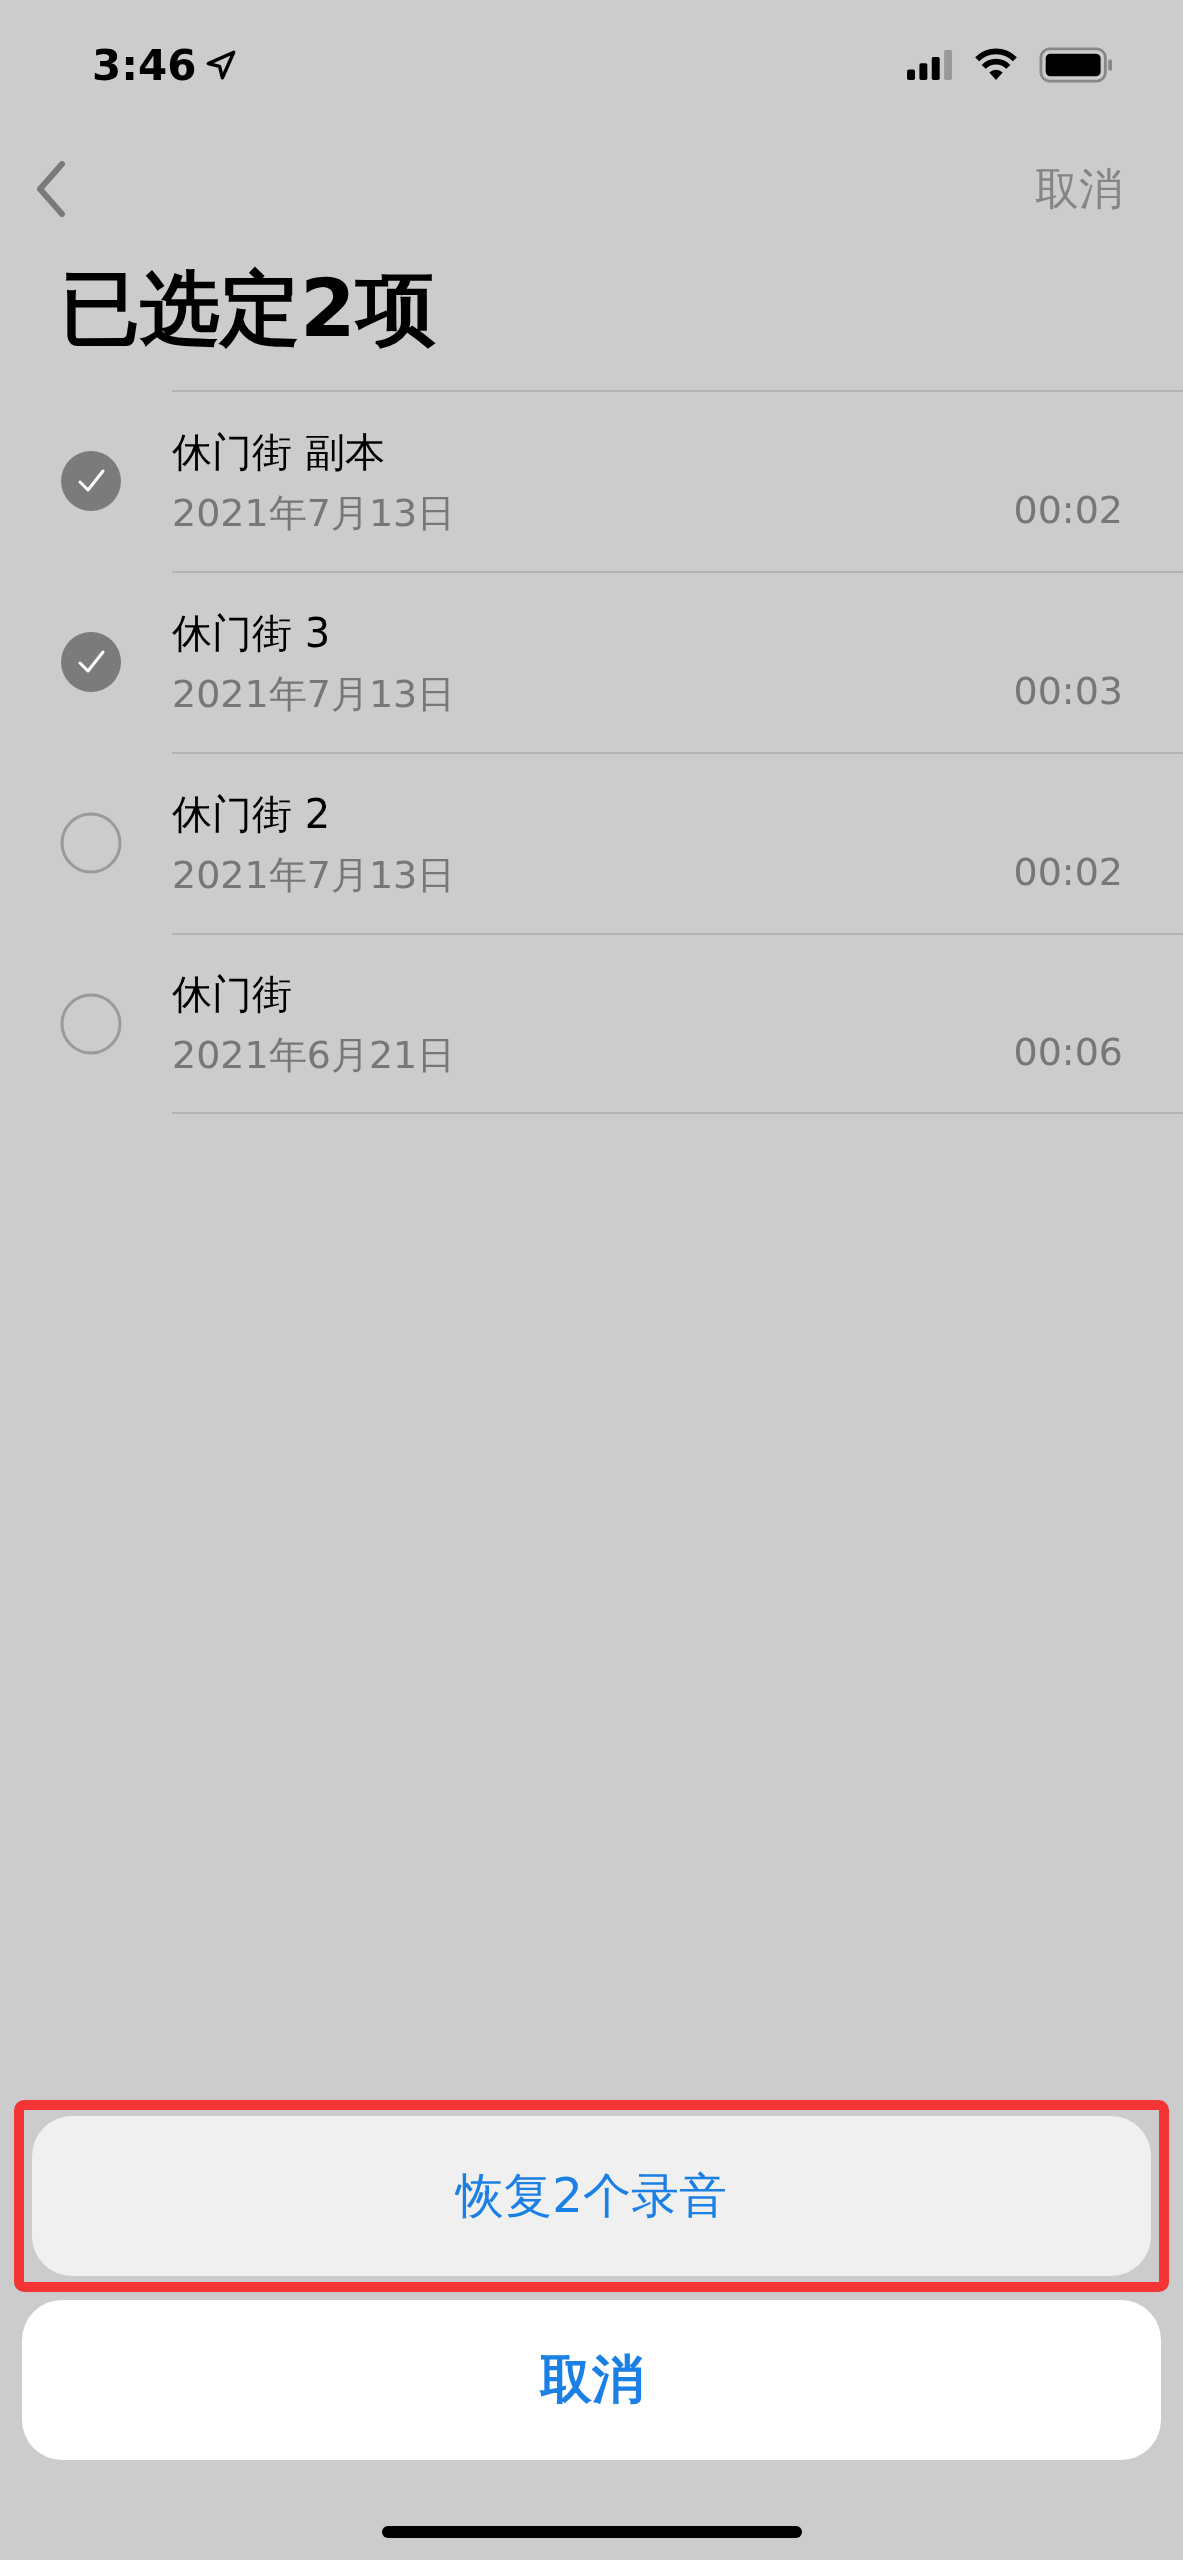  What do you see at coordinates (1068, 1052) in the screenshot?
I see `recording-duration: 00:06` at bounding box center [1068, 1052].